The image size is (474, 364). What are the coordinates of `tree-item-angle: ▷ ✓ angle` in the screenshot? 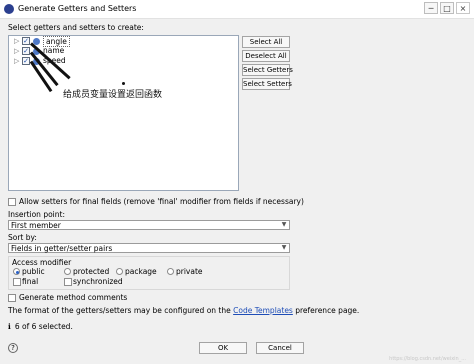 It's located at (123, 41).